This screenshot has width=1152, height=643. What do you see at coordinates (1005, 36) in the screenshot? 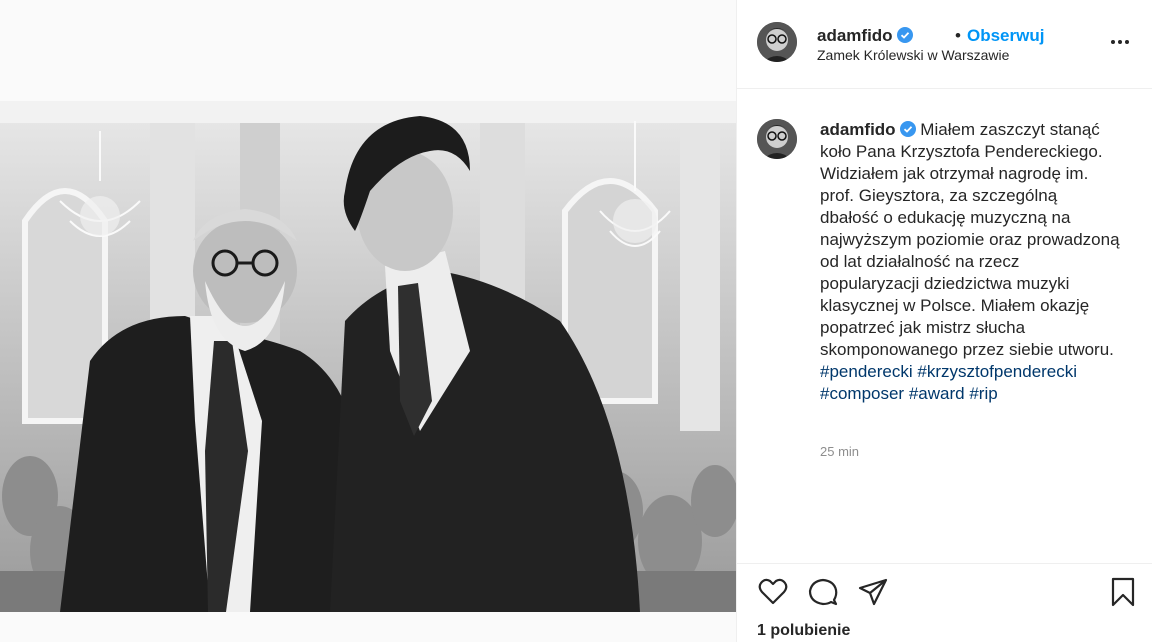
I see `follow-button: Obserwuj` at bounding box center [1005, 36].